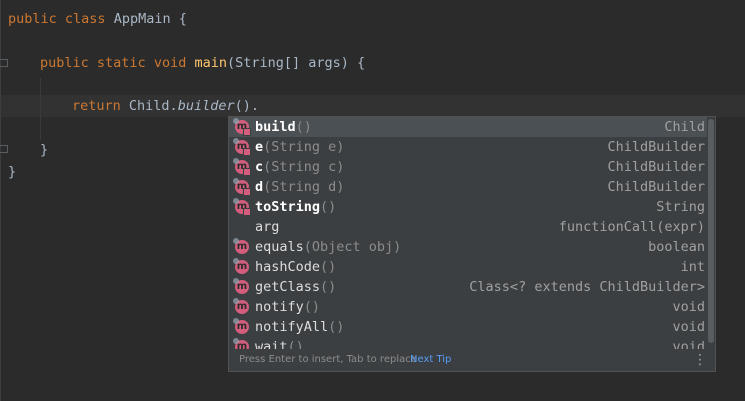 The image size is (745, 401). Describe the element at coordinates (271, 344) in the screenshot. I see `member-name: wait` at that location.